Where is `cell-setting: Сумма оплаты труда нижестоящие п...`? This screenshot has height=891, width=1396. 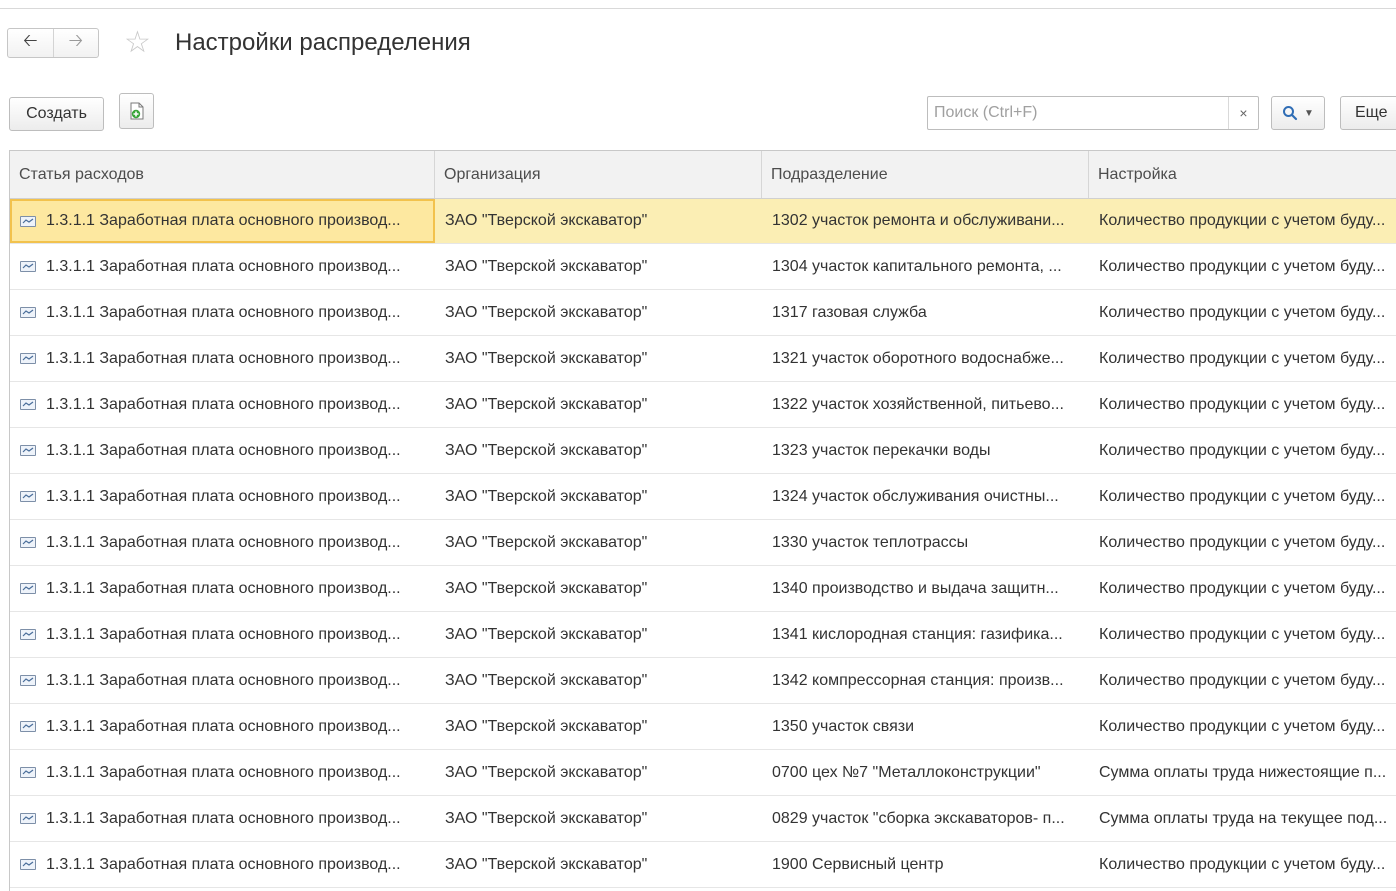
cell-setting: Сумма оплаты труда нижестоящие п... is located at coordinates (1242, 772).